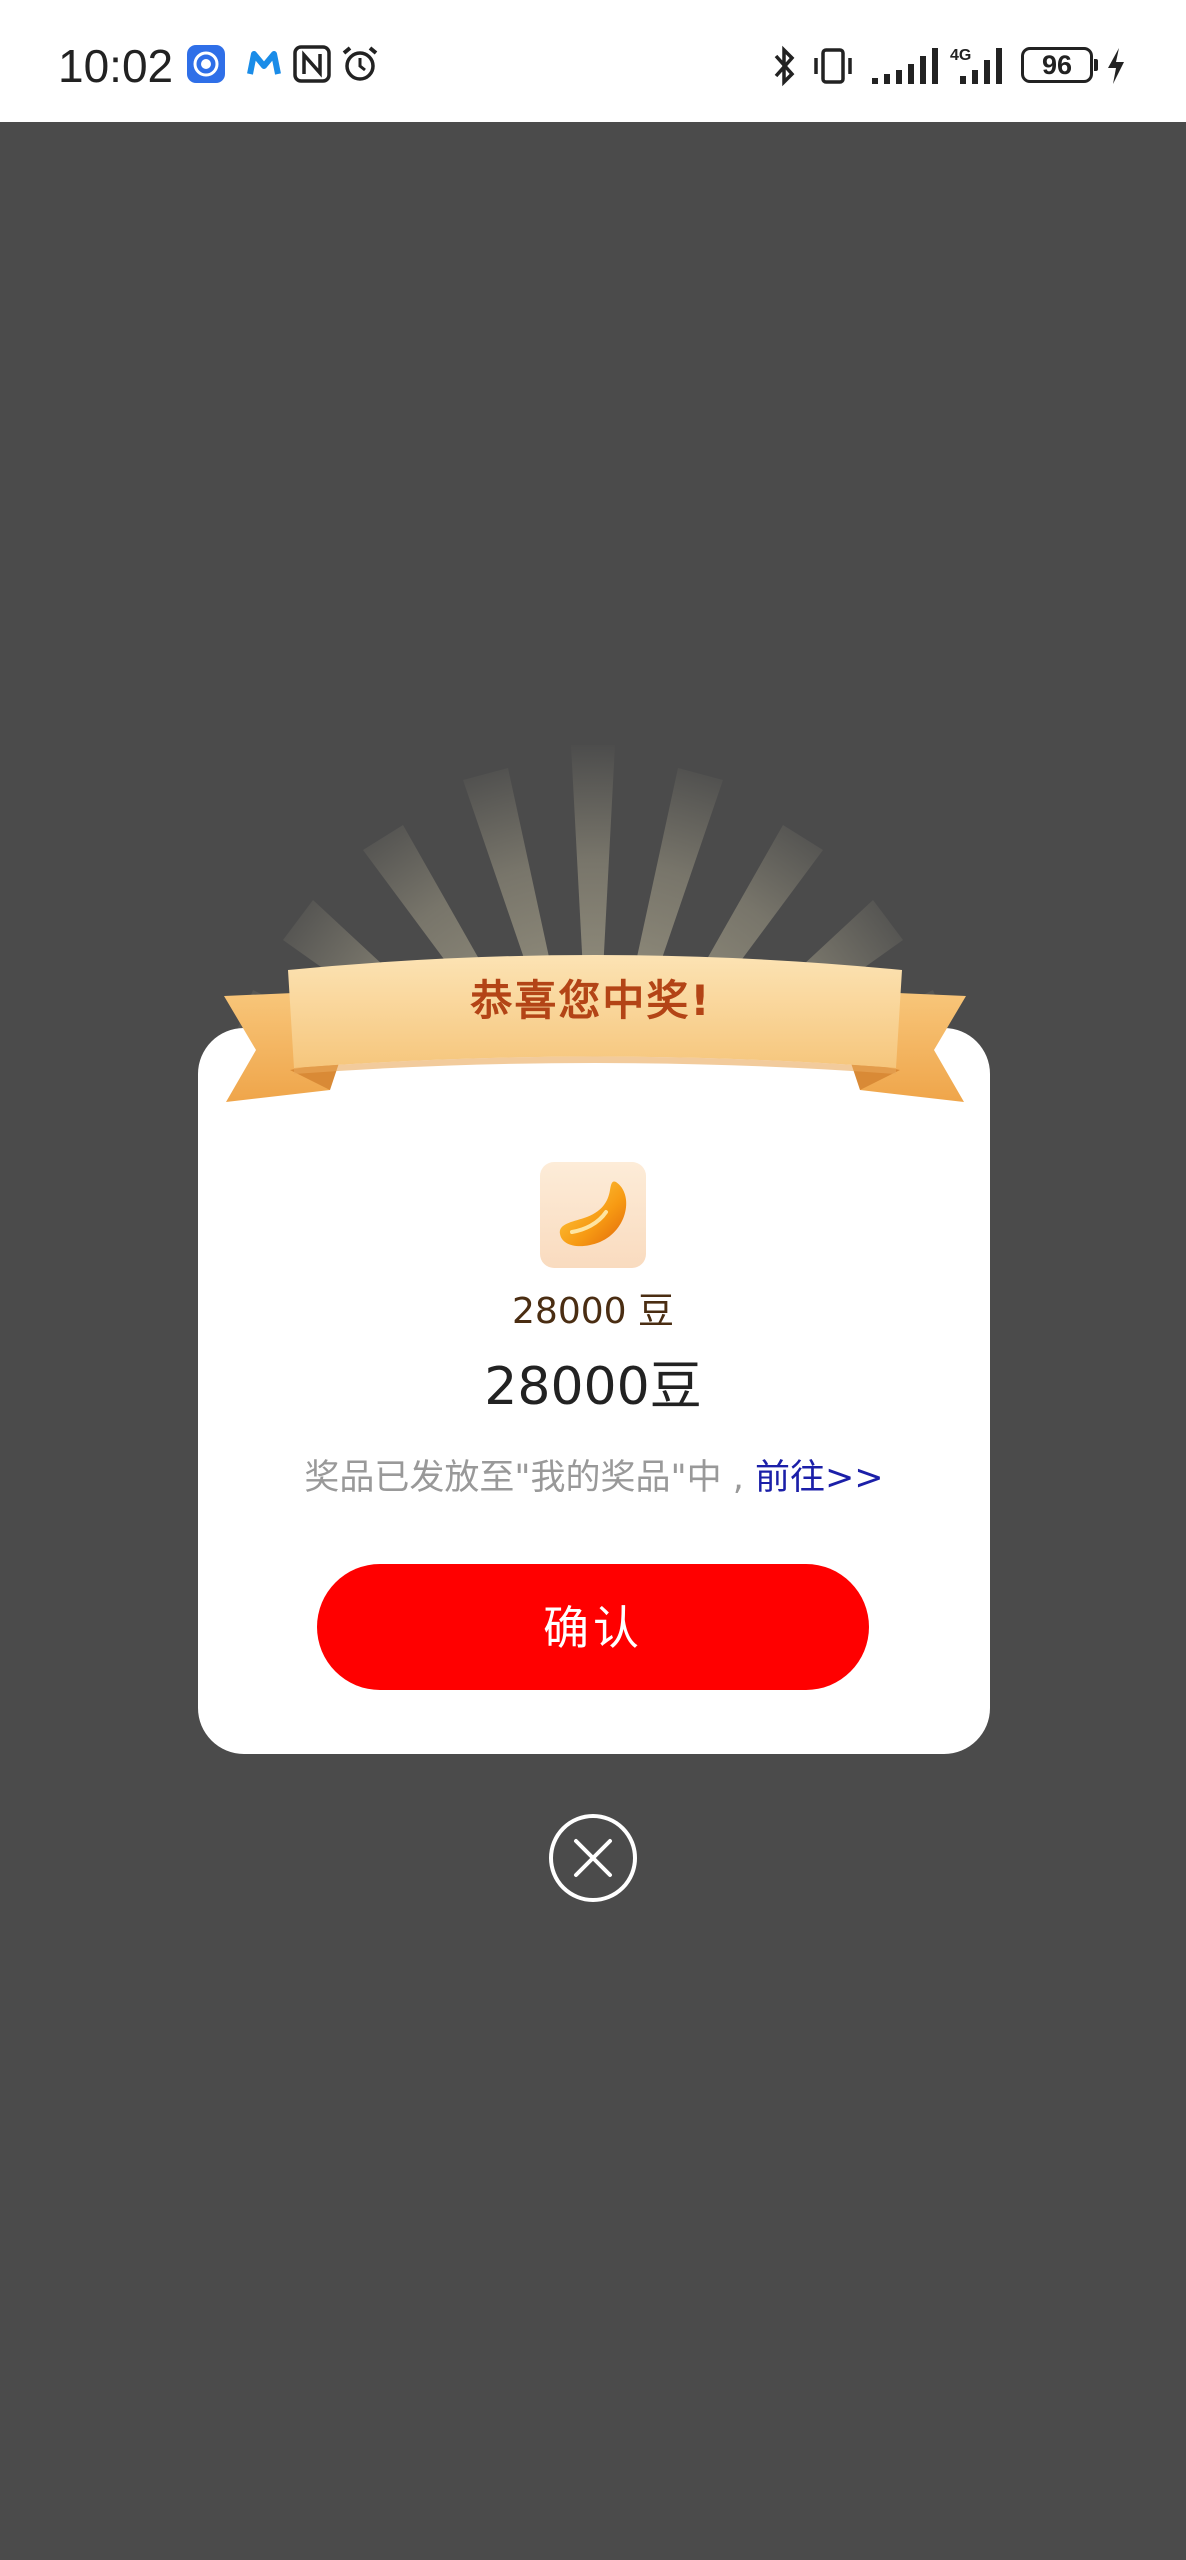 The image size is (1186, 2560). I want to click on prize-image, so click(593, 1215).